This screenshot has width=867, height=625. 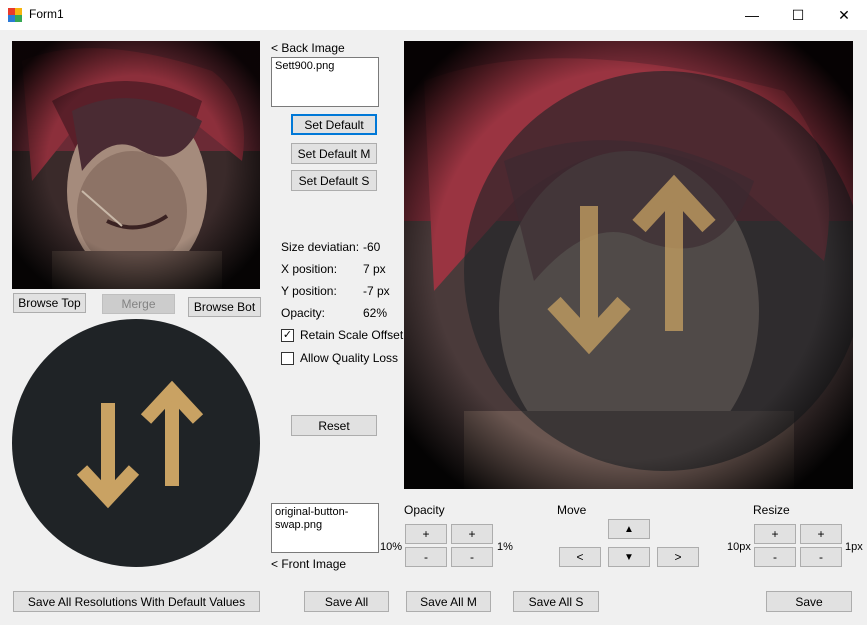 What do you see at coordinates (334, 124) in the screenshot?
I see `set-default-button: Set Default` at bounding box center [334, 124].